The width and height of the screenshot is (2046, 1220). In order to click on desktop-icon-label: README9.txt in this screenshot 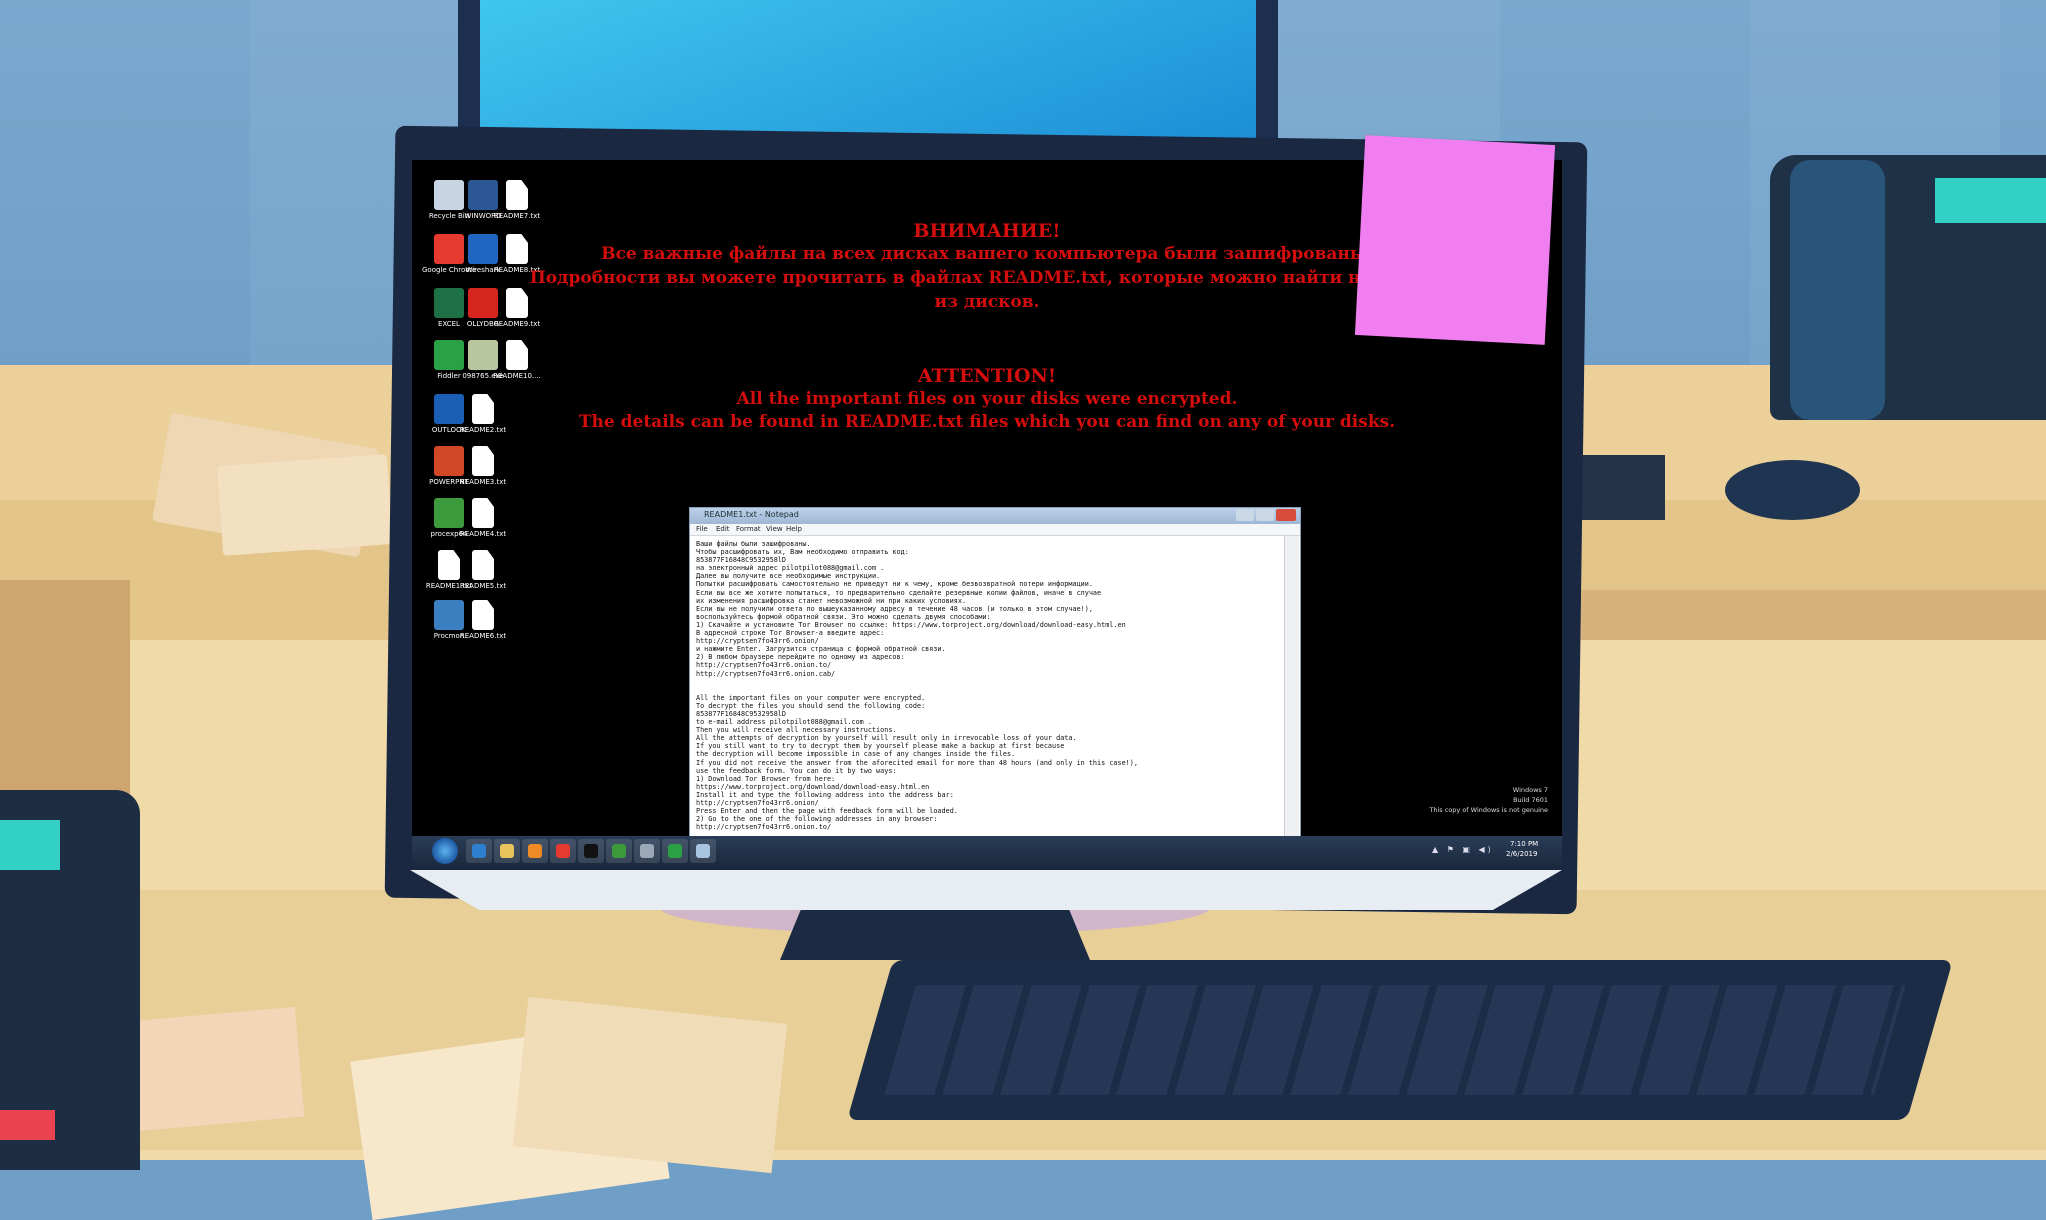, I will do `click(517, 324)`.